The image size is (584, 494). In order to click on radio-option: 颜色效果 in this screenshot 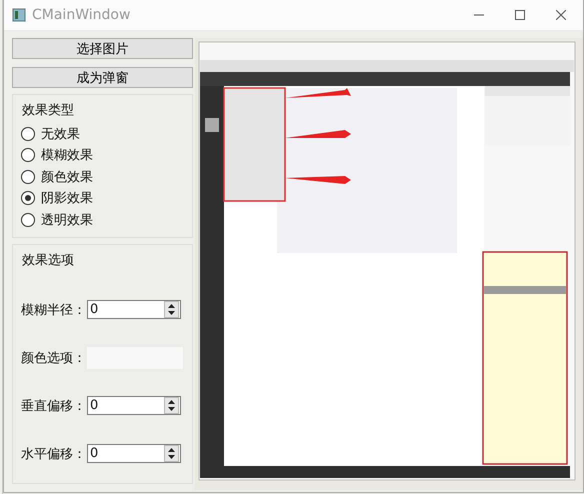, I will do `click(106, 177)`.